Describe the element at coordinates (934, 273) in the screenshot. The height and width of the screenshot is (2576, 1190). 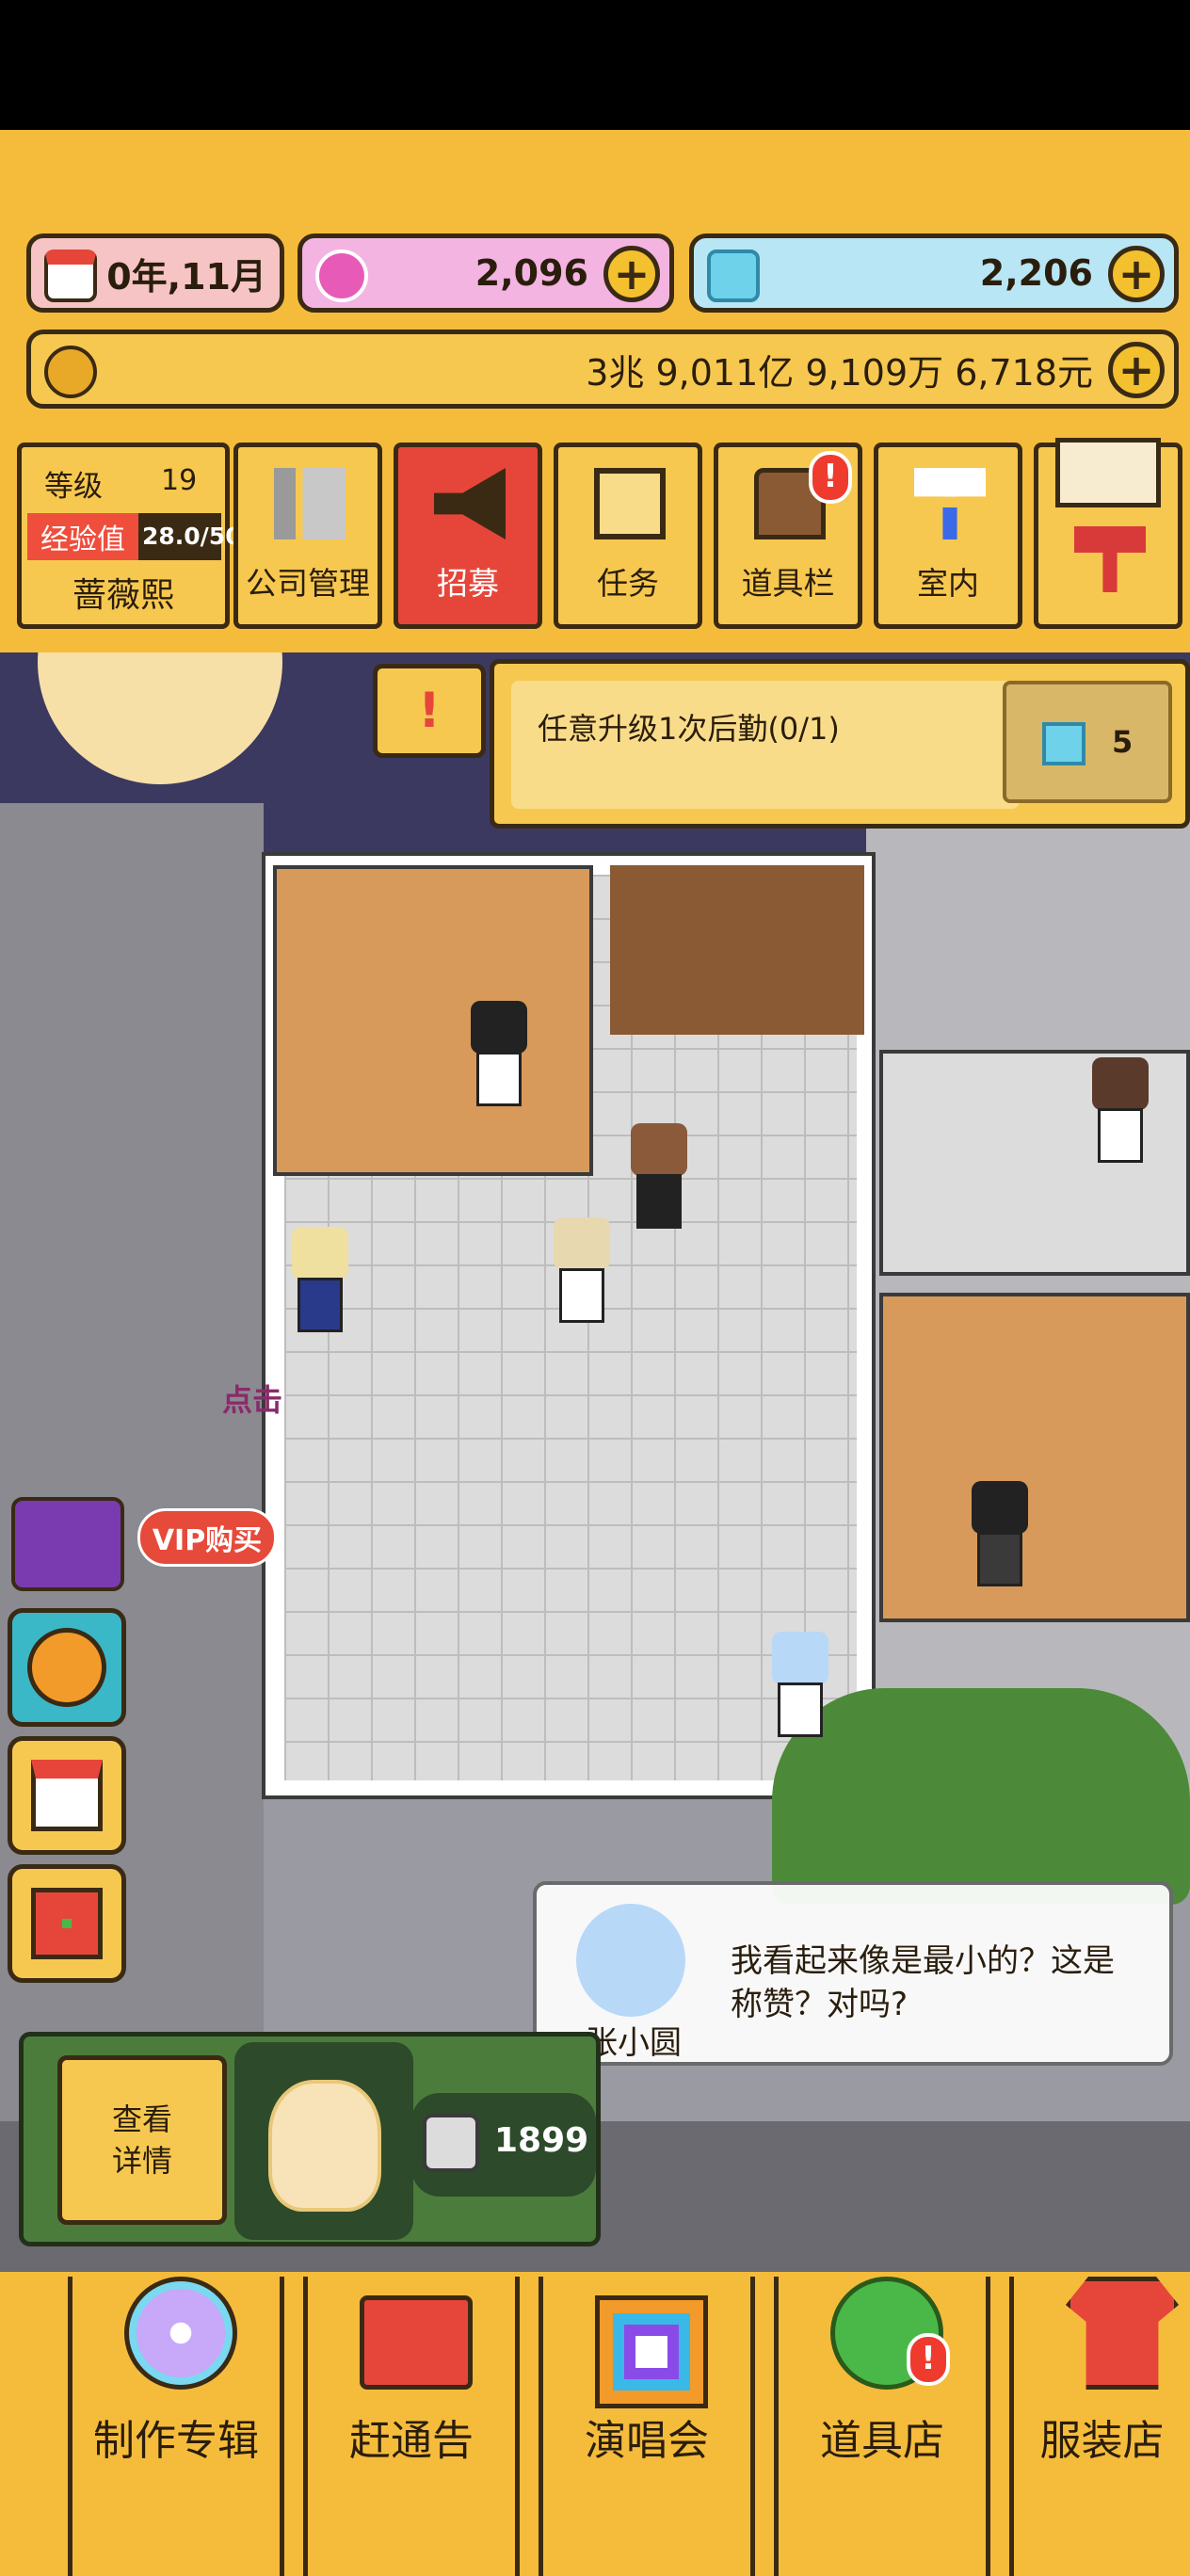
I see `diamond-display: 2,206 +` at that location.